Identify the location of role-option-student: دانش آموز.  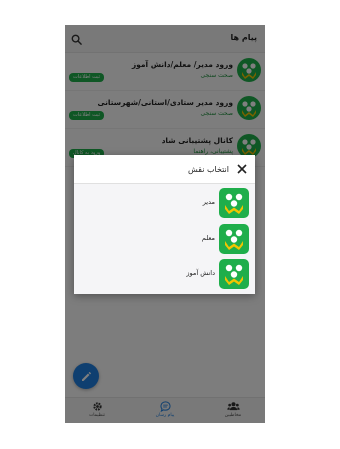
(164, 274).